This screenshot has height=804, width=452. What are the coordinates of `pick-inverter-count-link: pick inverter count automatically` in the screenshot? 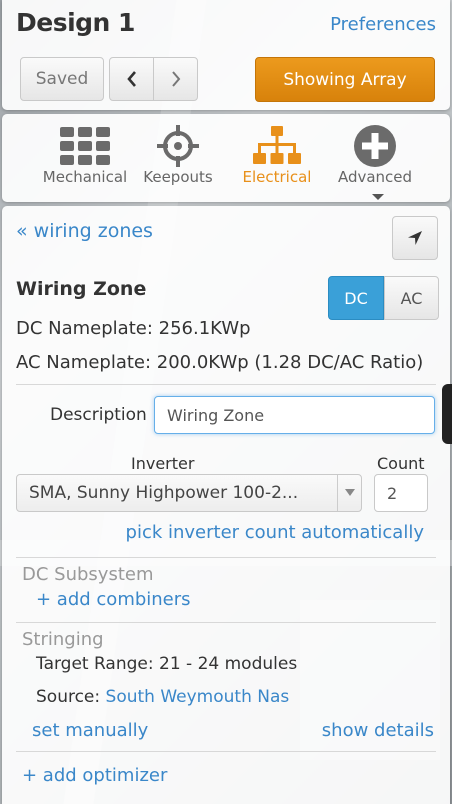 It's located at (275, 532).